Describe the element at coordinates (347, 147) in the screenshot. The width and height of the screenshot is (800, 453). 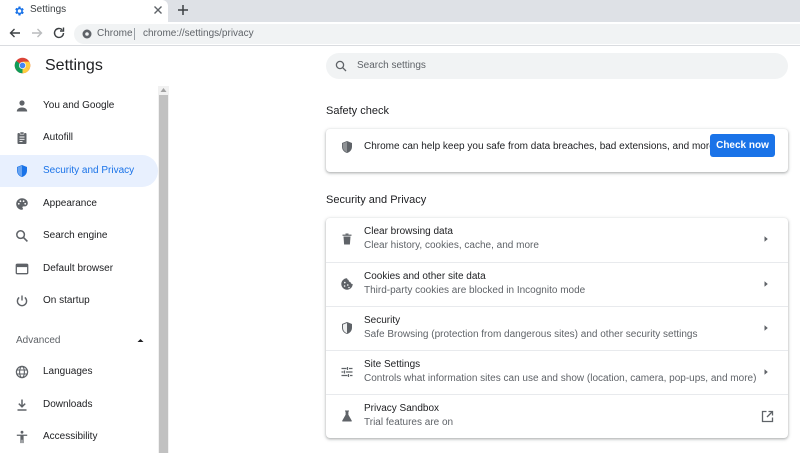
I see `shield-check-icon` at that location.